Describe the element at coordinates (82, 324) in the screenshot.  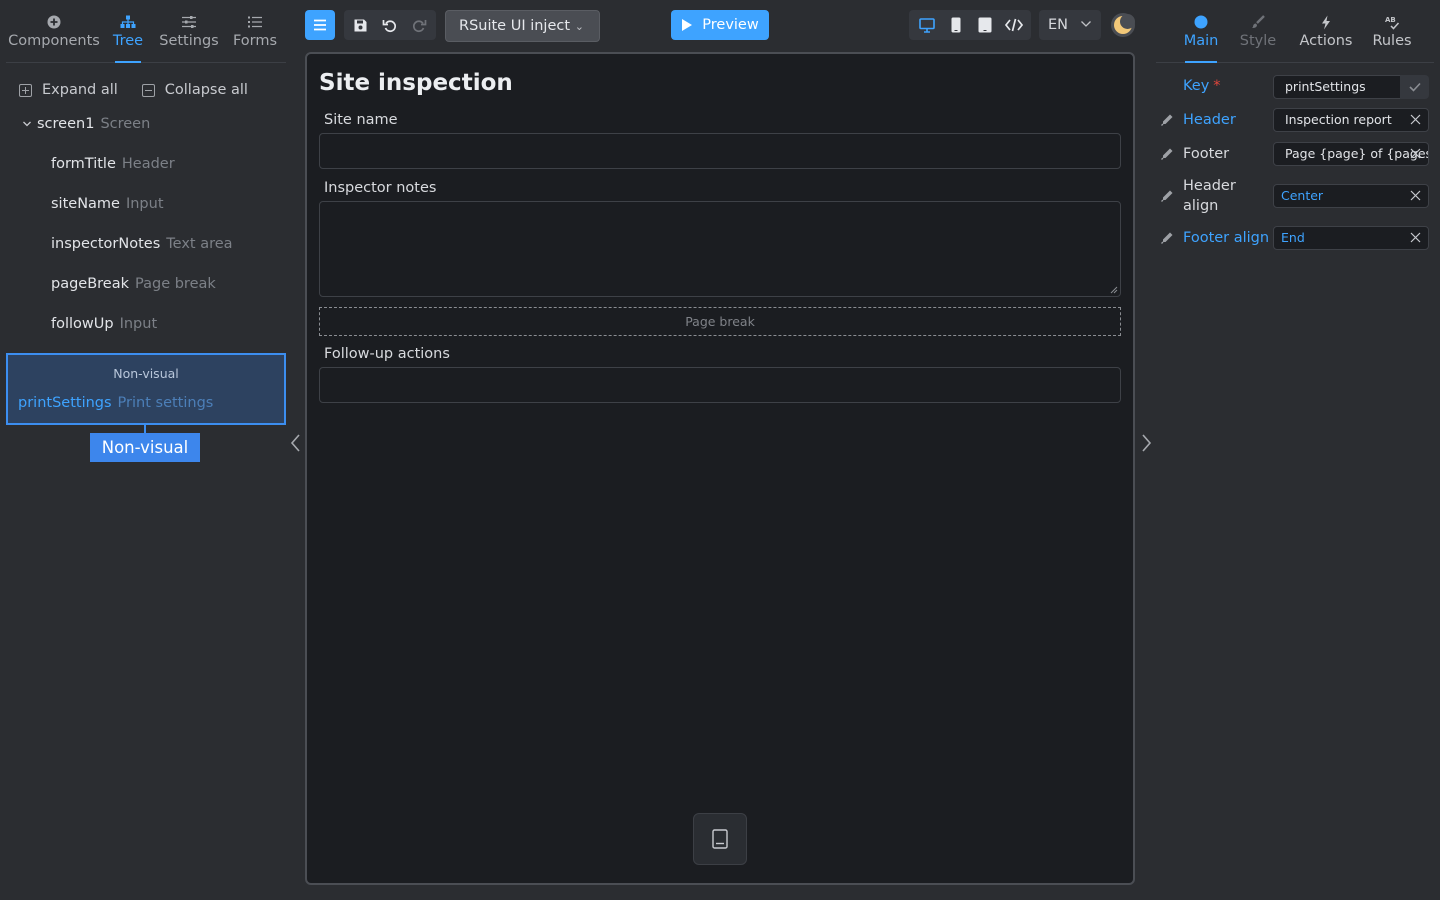
I see `tree-node-name: followUp` at that location.